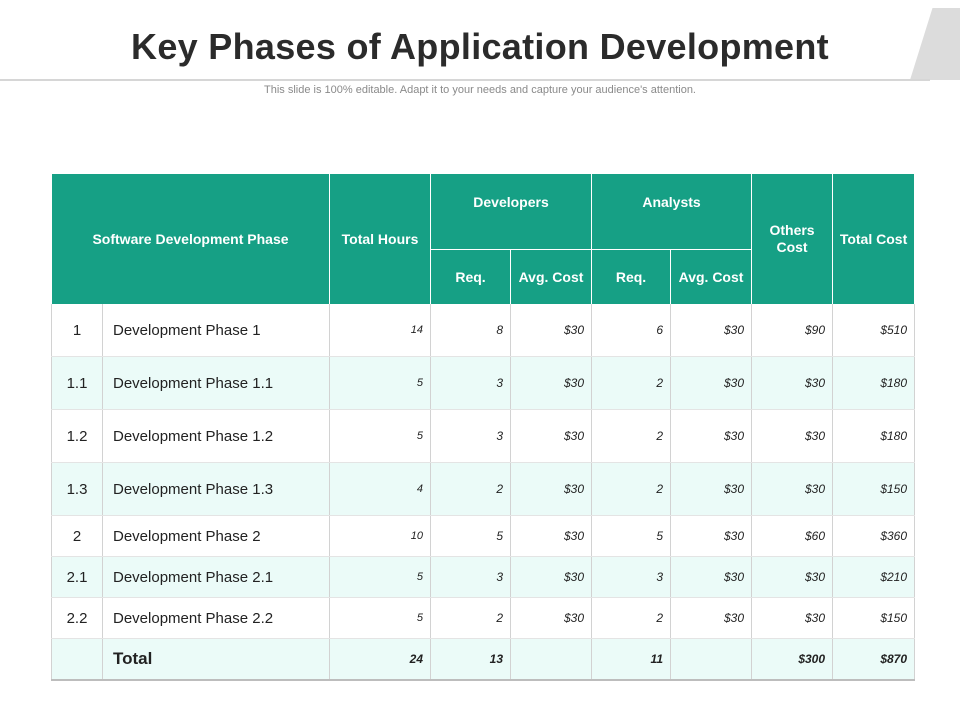 This screenshot has width=960, height=720. Describe the element at coordinates (470, 330) in the screenshot. I see `row-dev-req: 8` at that location.